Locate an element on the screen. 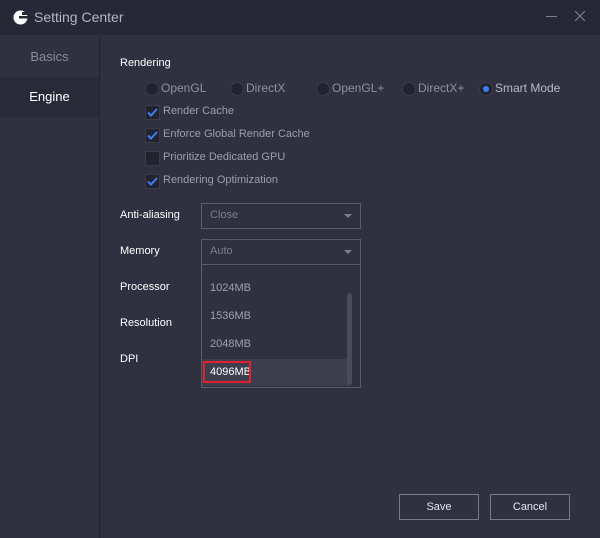 Image resolution: width=600 pixels, height=538 pixels. checkbox-label: Enforce Global Render Cache is located at coordinates (236, 134).